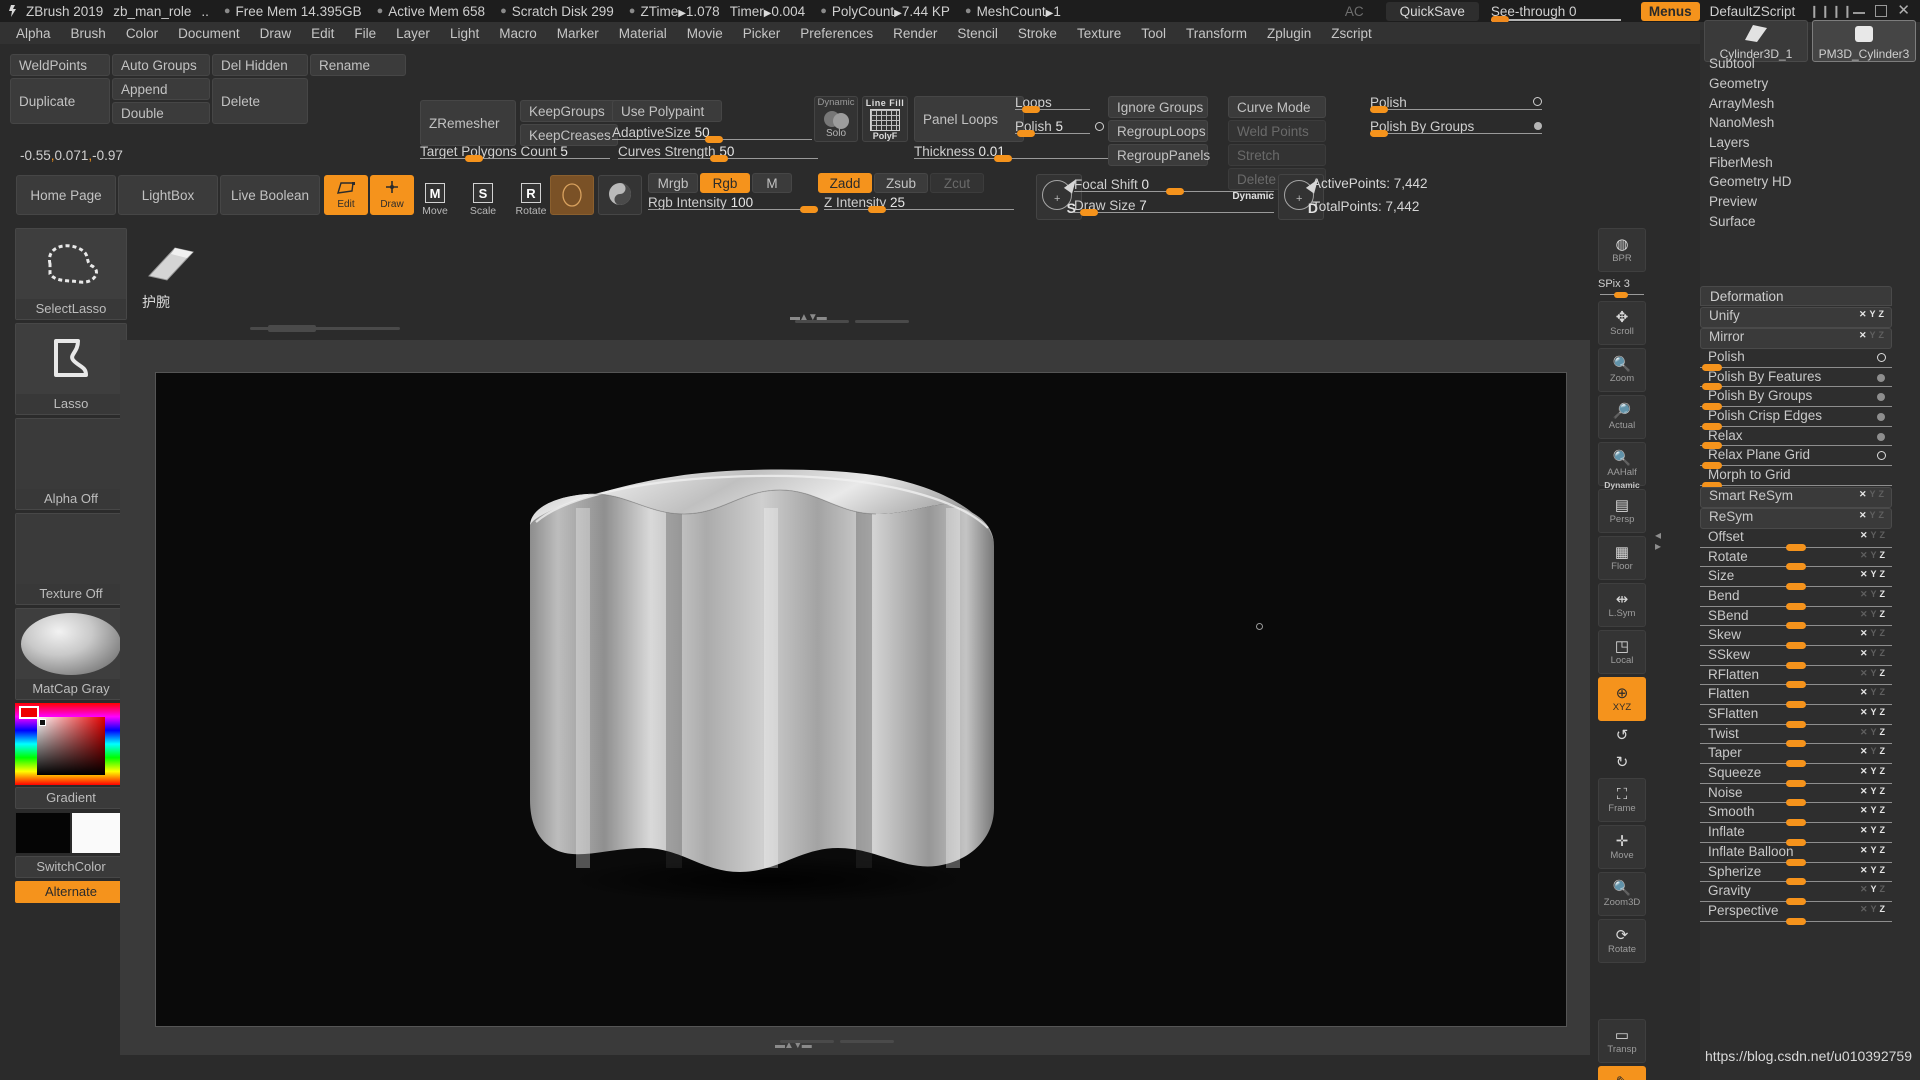  Describe the element at coordinates (1796, 875) in the screenshot. I see `deformation-row-spherize: Spherize ✕YZ` at that location.